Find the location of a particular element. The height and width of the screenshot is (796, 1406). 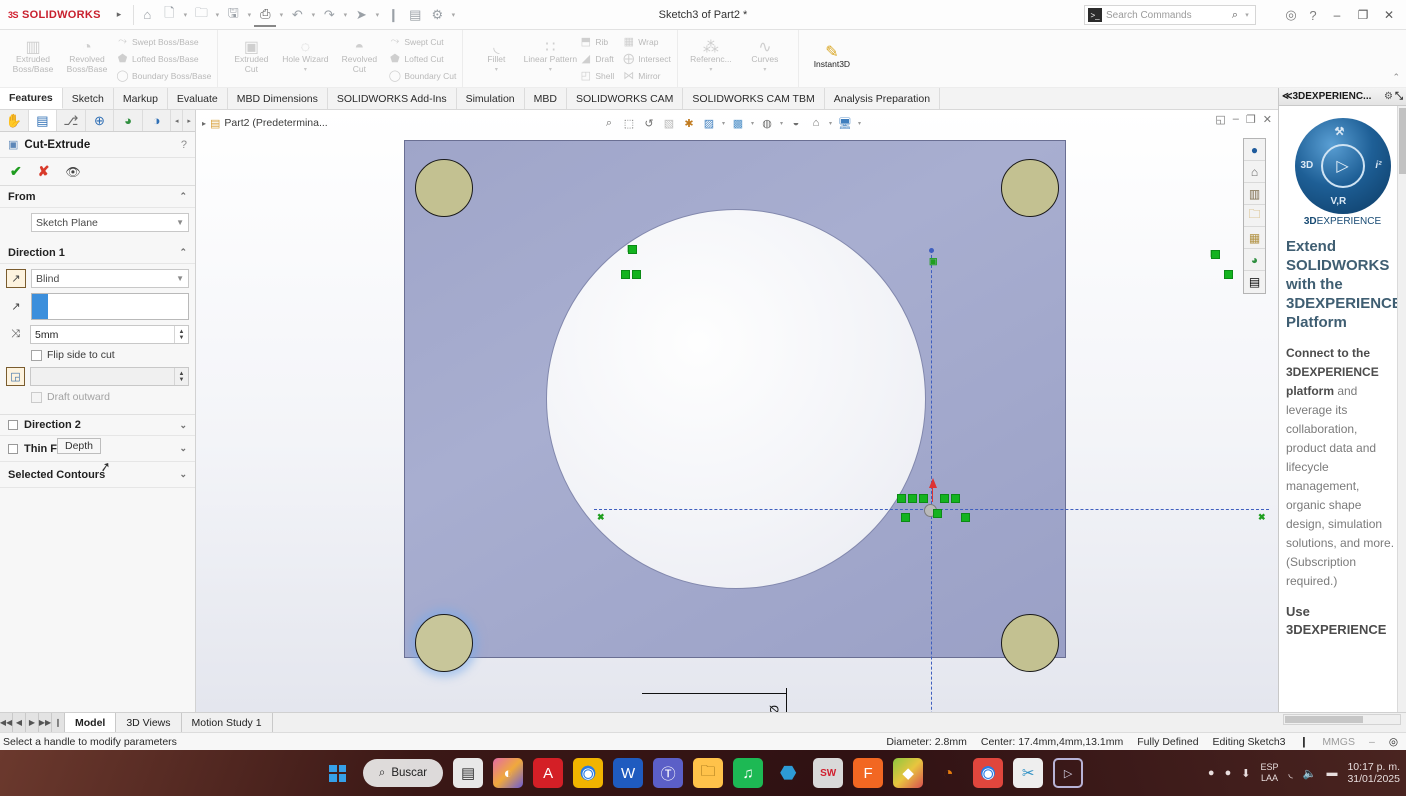

flip-side-to-cut-checkbox is located at coordinates (36, 355).